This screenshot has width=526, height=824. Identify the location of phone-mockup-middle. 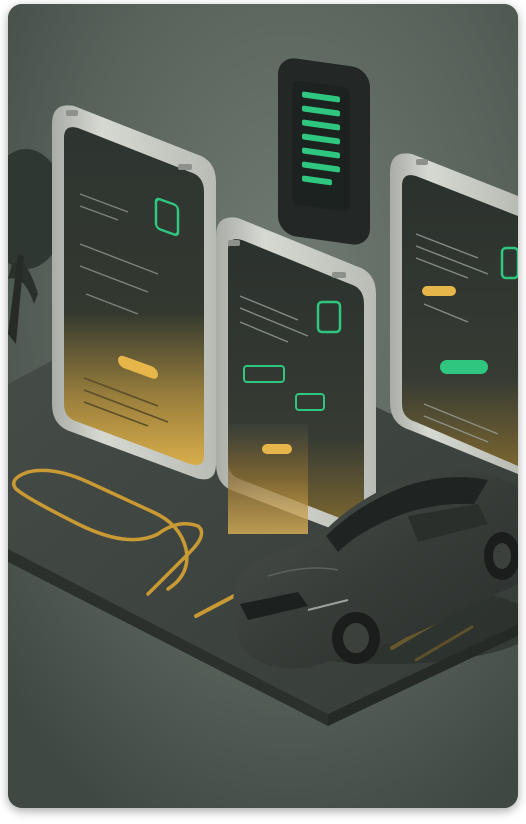
(296, 378).